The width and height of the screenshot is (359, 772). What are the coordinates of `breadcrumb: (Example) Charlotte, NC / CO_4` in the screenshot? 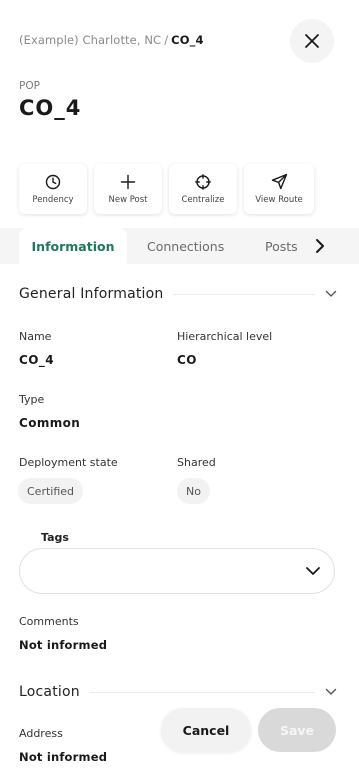 It's located at (111, 40).